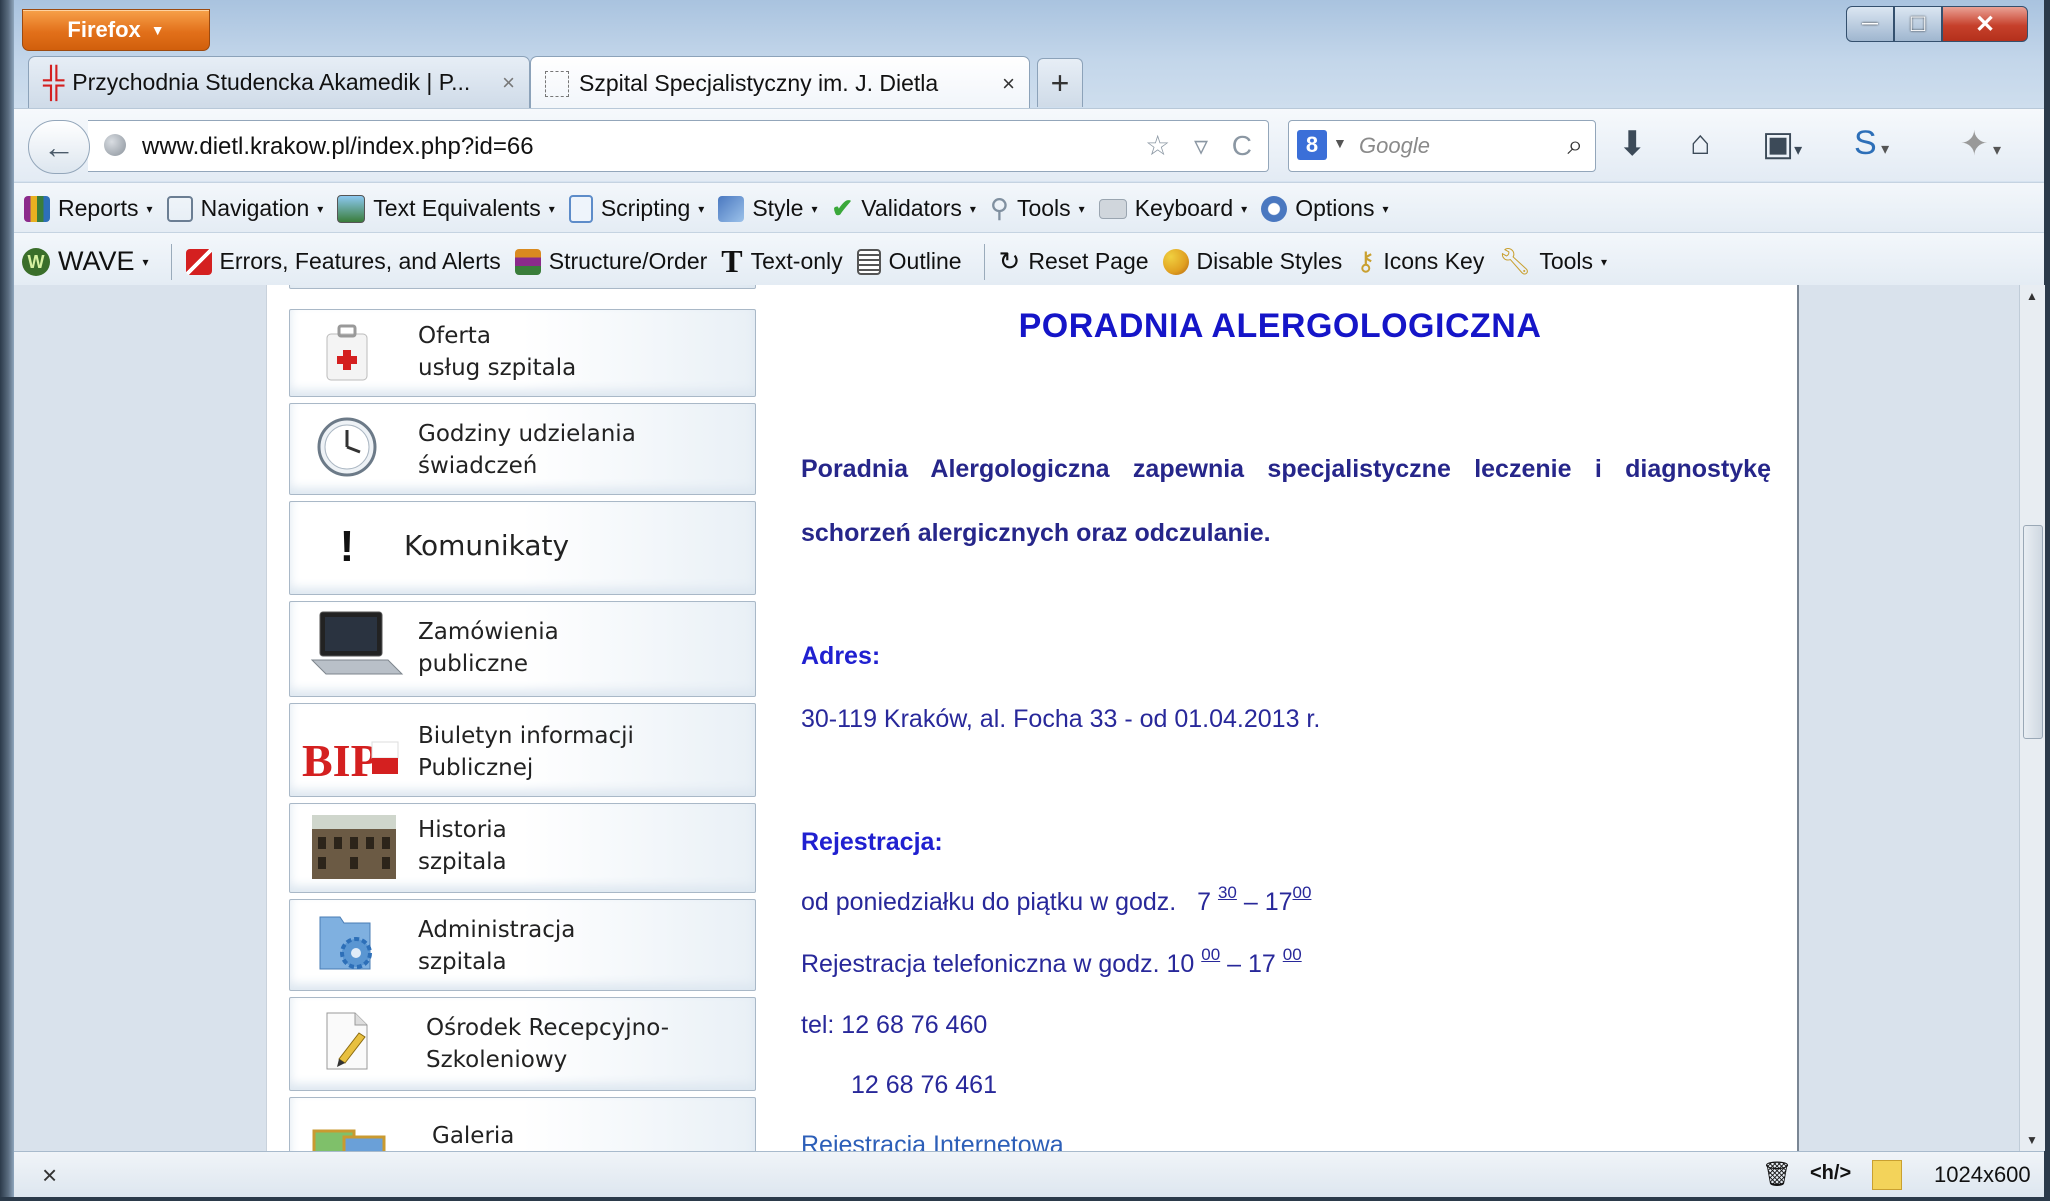  What do you see at coordinates (1985, 24) in the screenshot?
I see `close-window-button: ✕` at bounding box center [1985, 24].